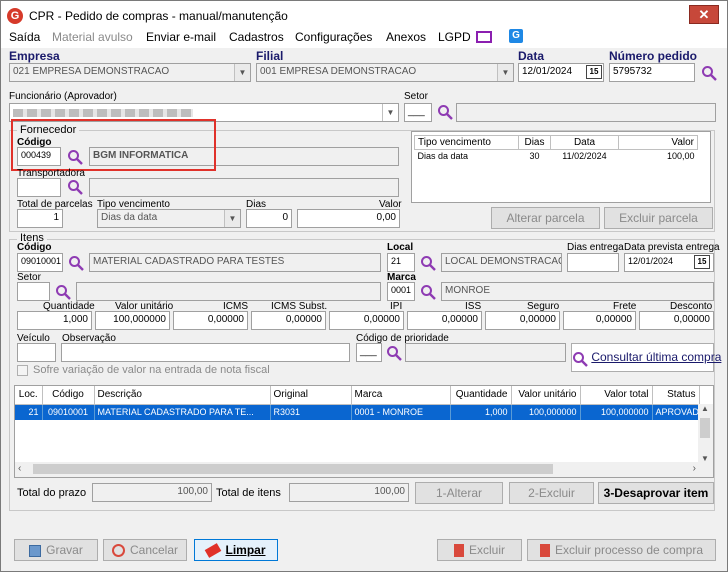 The width and height of the screenshot is (728, 572). What do you see at coordinates (92, 37) in the screenshot?
I see `menu-material-avulso: Material avulso` at bounding box center [92, 37].